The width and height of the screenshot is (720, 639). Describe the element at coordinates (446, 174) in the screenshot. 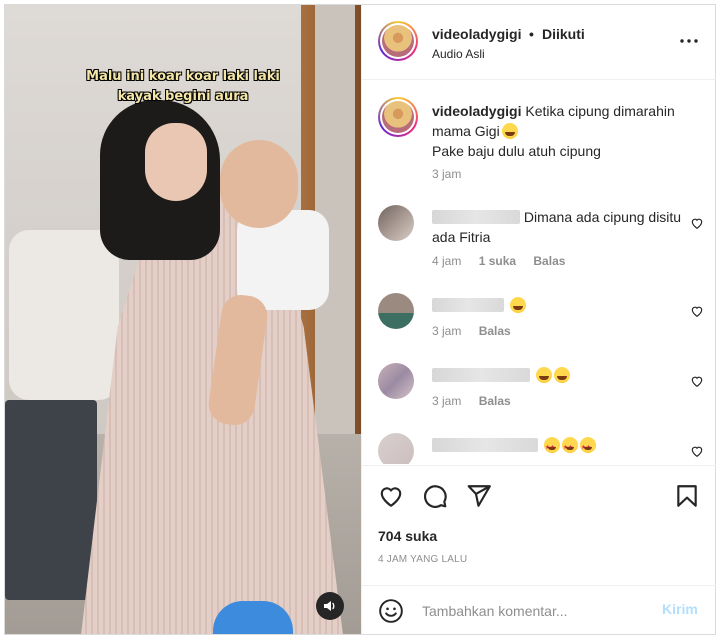

I see `caption-time: 3 jam` at that location.